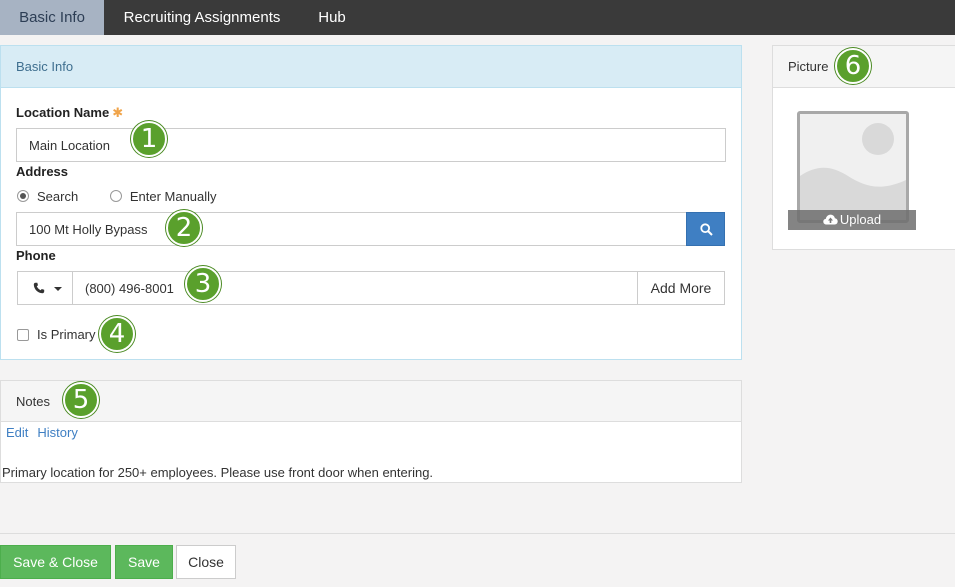 This screenshot has width=955, height=587. Describe the element at coordinates (202, 17) in the screenshot. I see `tab-recruiting-assignments: Recruiting Assignments` at that location.